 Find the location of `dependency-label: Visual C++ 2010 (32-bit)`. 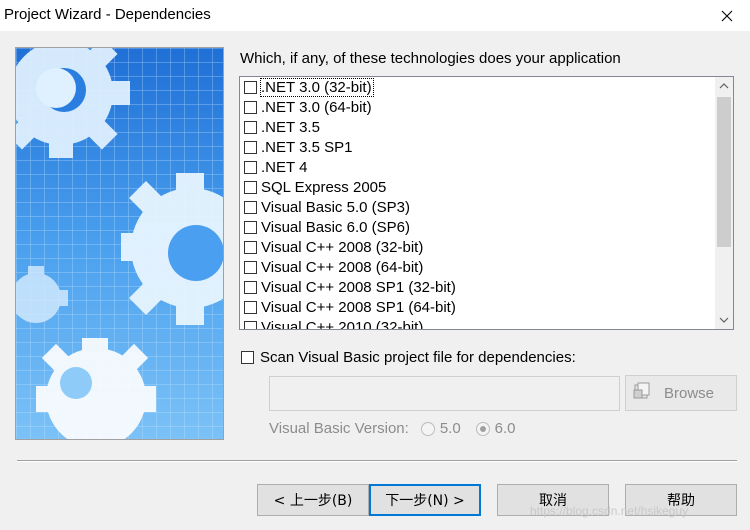

dependency-label: Visual C++ 2010 (32-bit) is located at coordinates (342, 324).